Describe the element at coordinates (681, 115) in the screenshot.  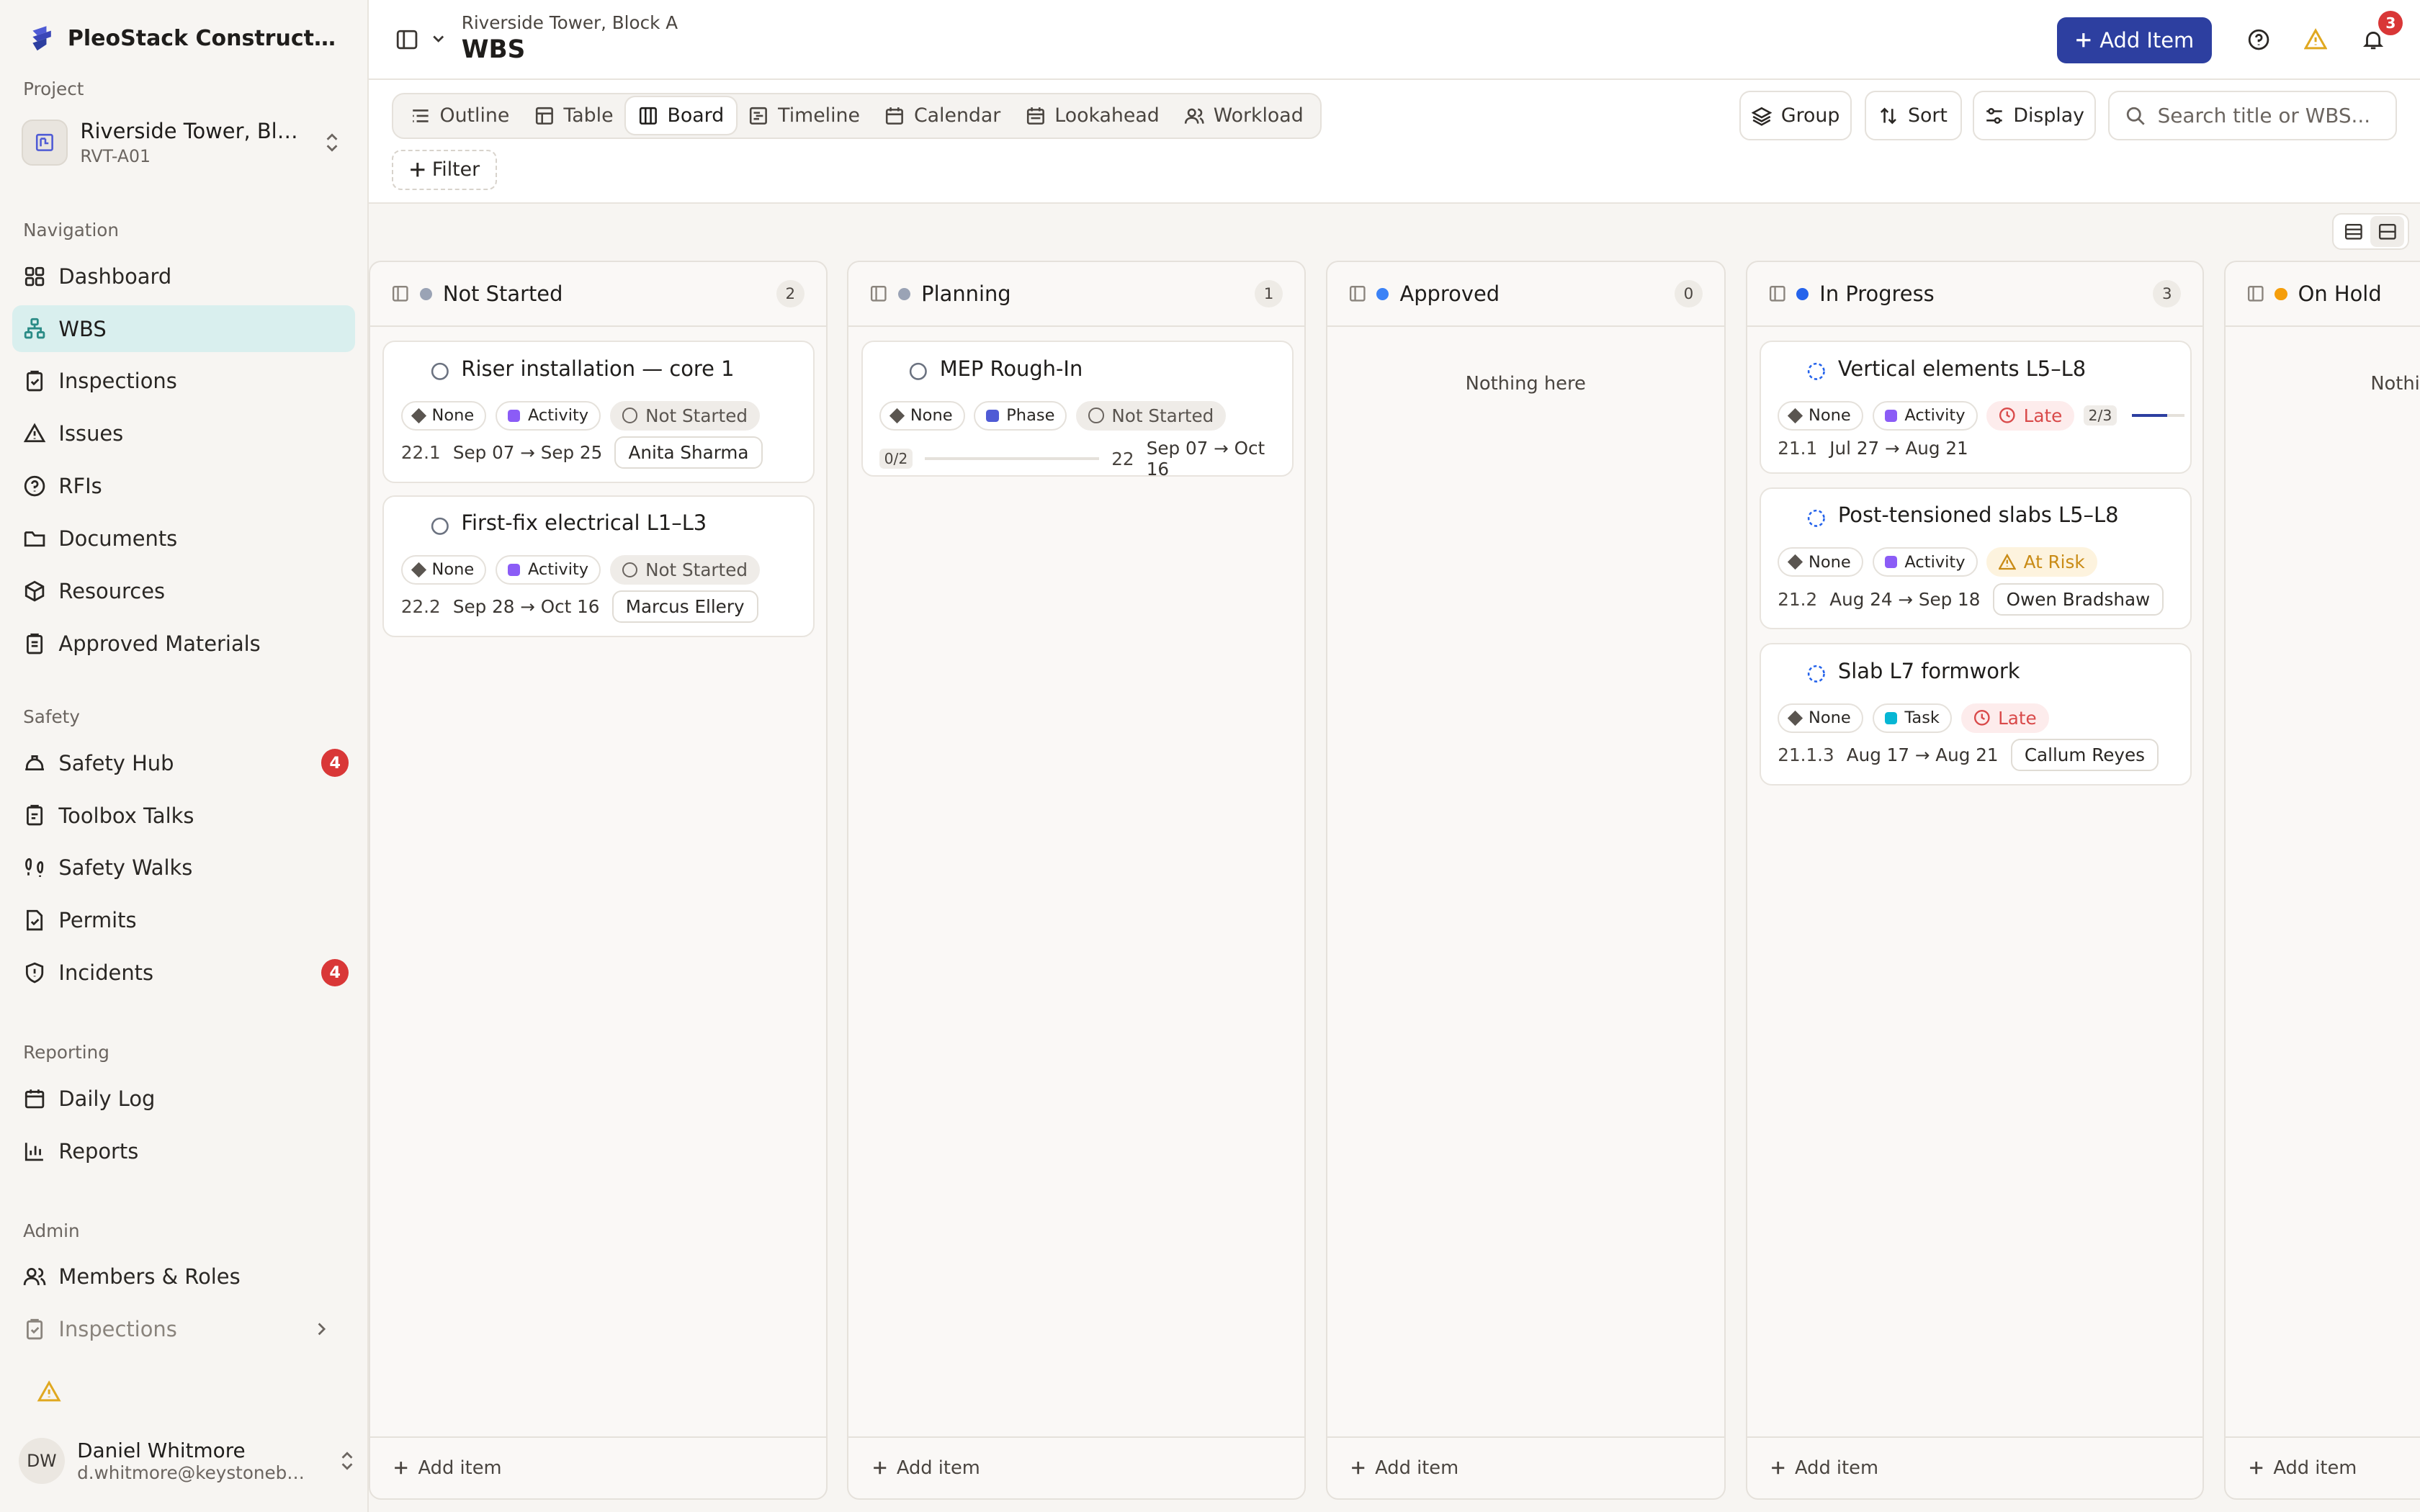
I see `tab-board: Board` at that location.